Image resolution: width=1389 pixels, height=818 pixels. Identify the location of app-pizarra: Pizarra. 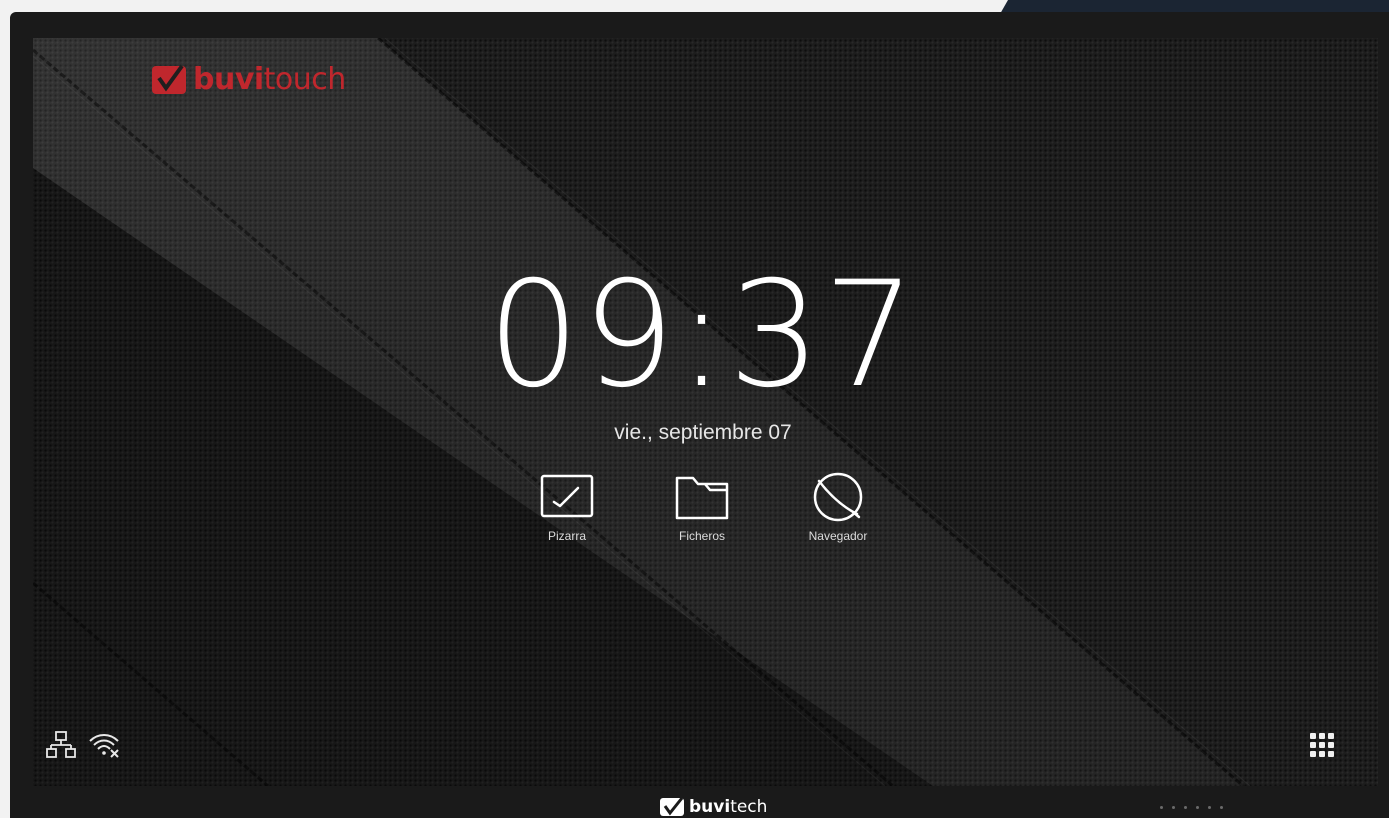
(567, 508).